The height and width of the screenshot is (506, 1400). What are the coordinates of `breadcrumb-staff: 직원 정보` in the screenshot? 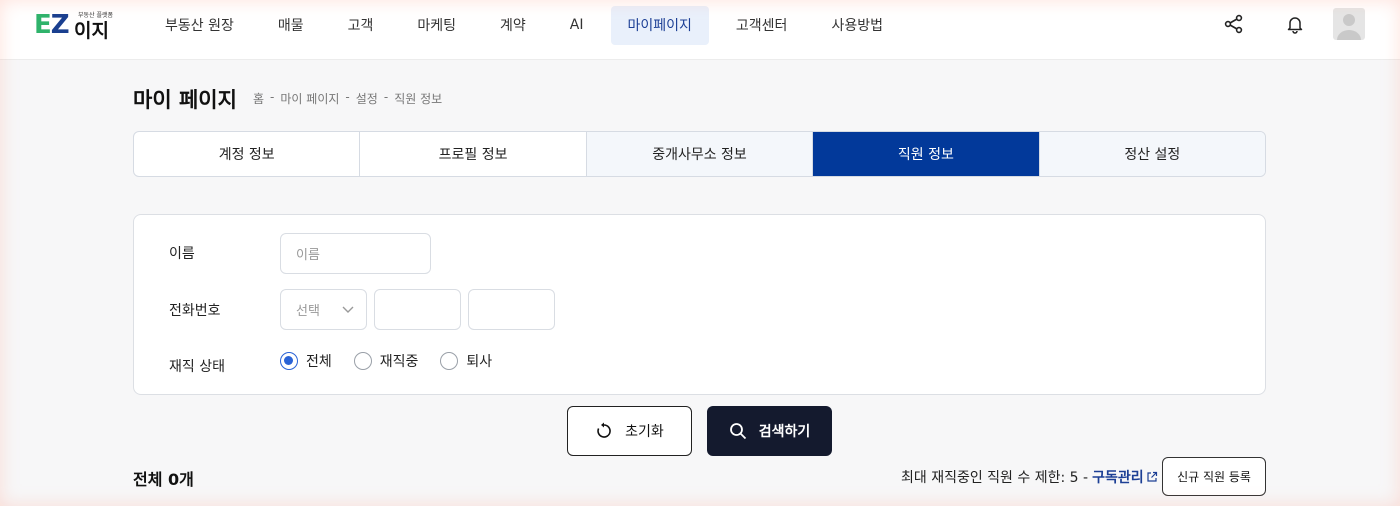 It's located at (418, 99).